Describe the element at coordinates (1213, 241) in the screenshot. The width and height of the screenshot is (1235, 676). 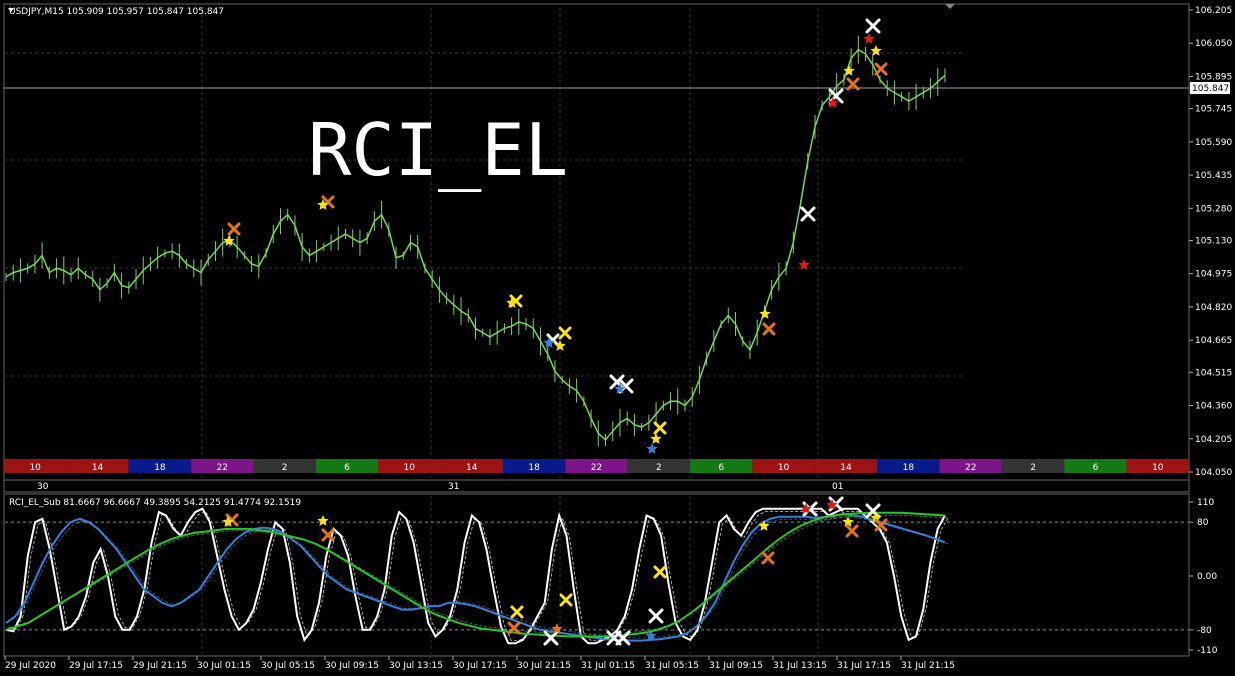
I see `price-tick-label: 105.130` at that location.